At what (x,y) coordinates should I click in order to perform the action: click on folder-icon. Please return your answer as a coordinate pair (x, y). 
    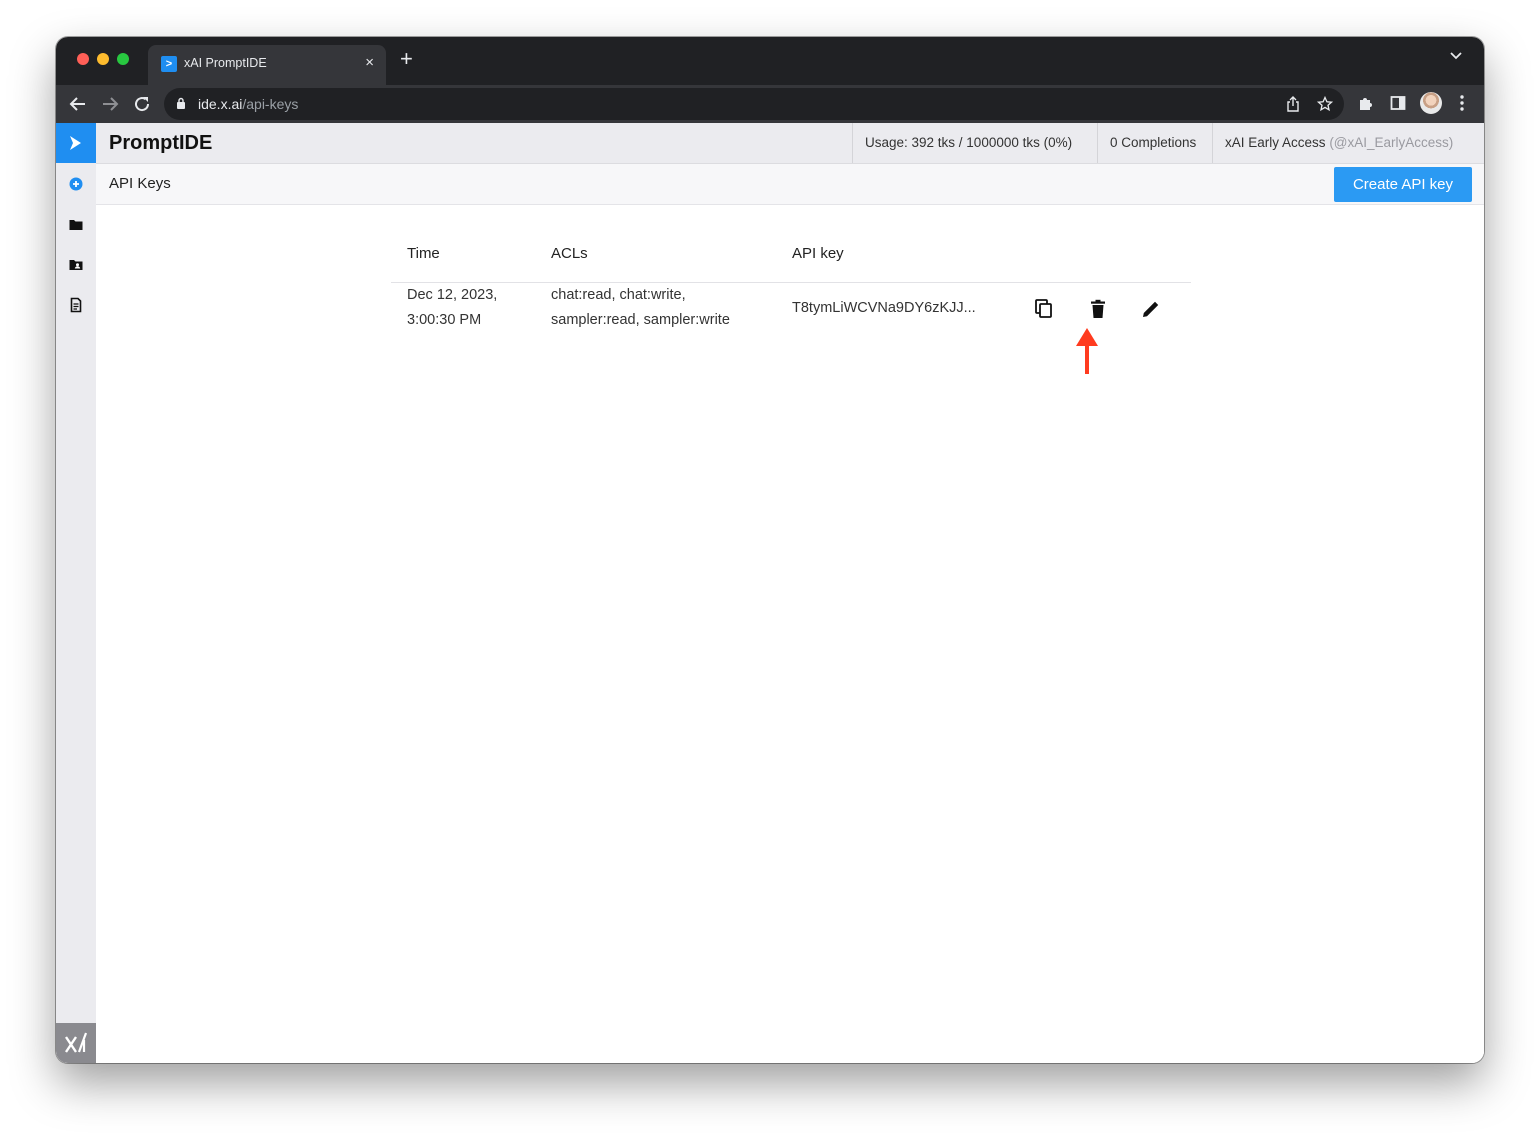
    Looking at the image, I should click on (76, 225).